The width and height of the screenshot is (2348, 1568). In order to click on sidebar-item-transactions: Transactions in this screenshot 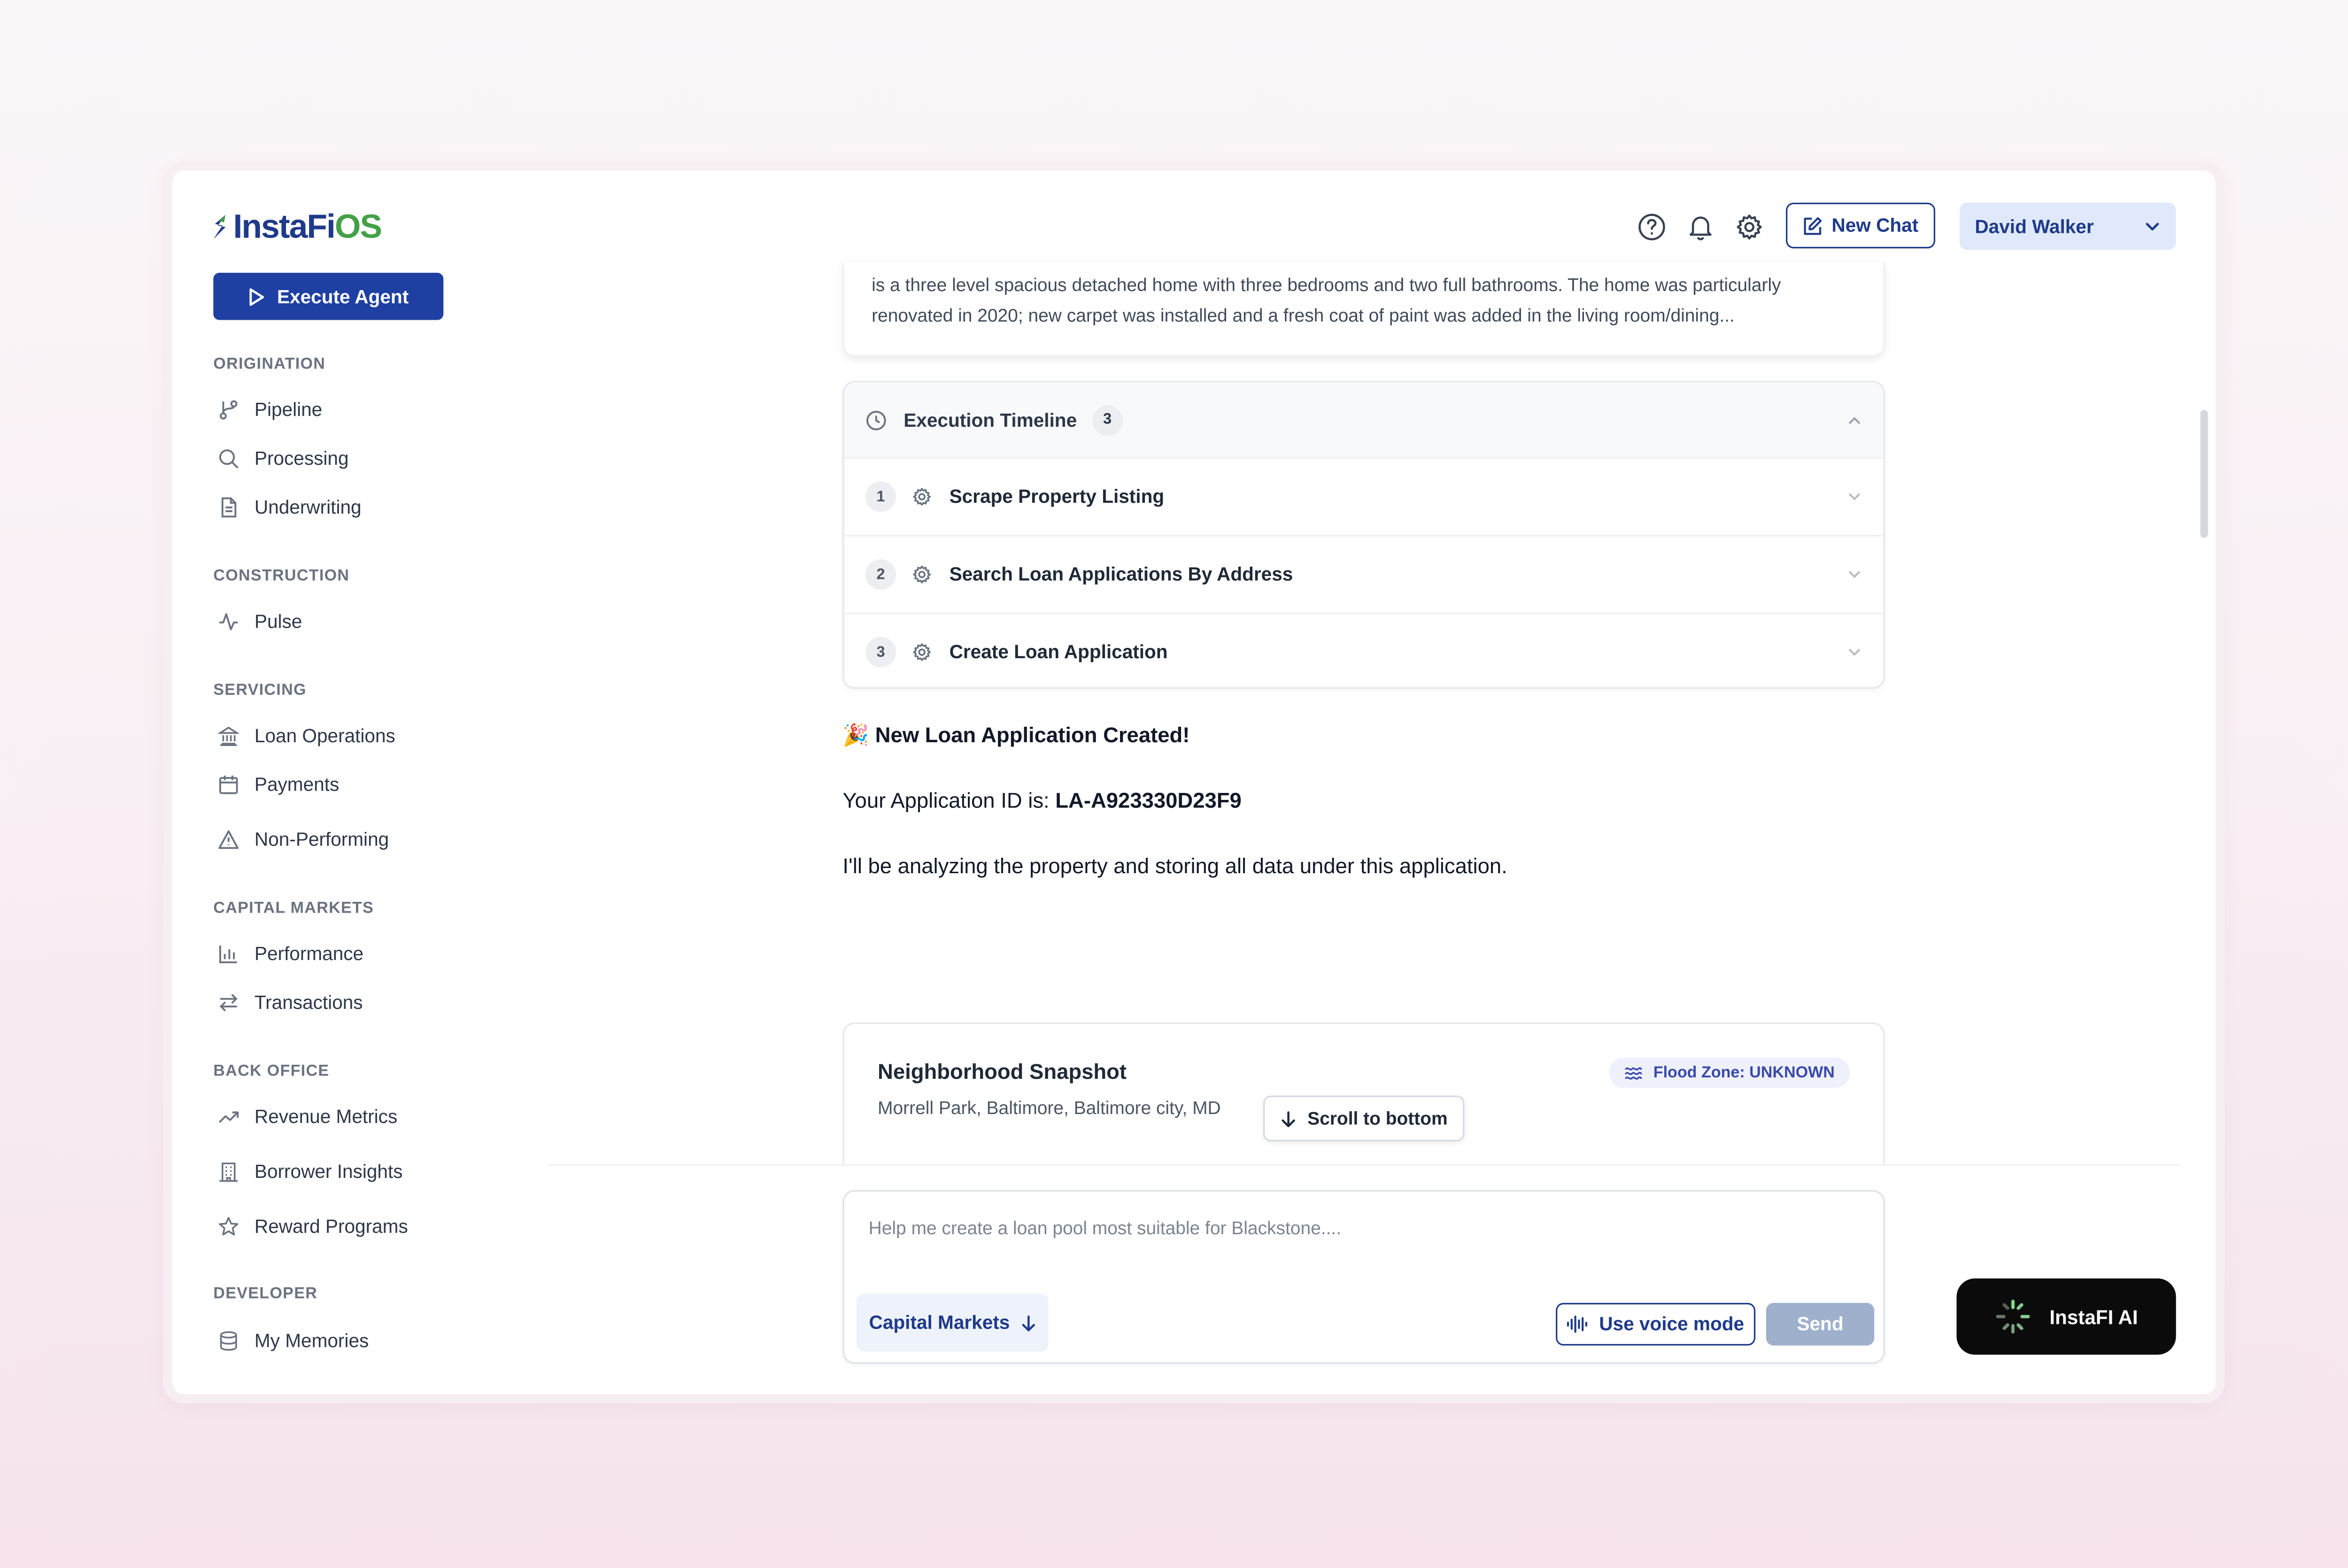, I will do `click(290, 1003)`.